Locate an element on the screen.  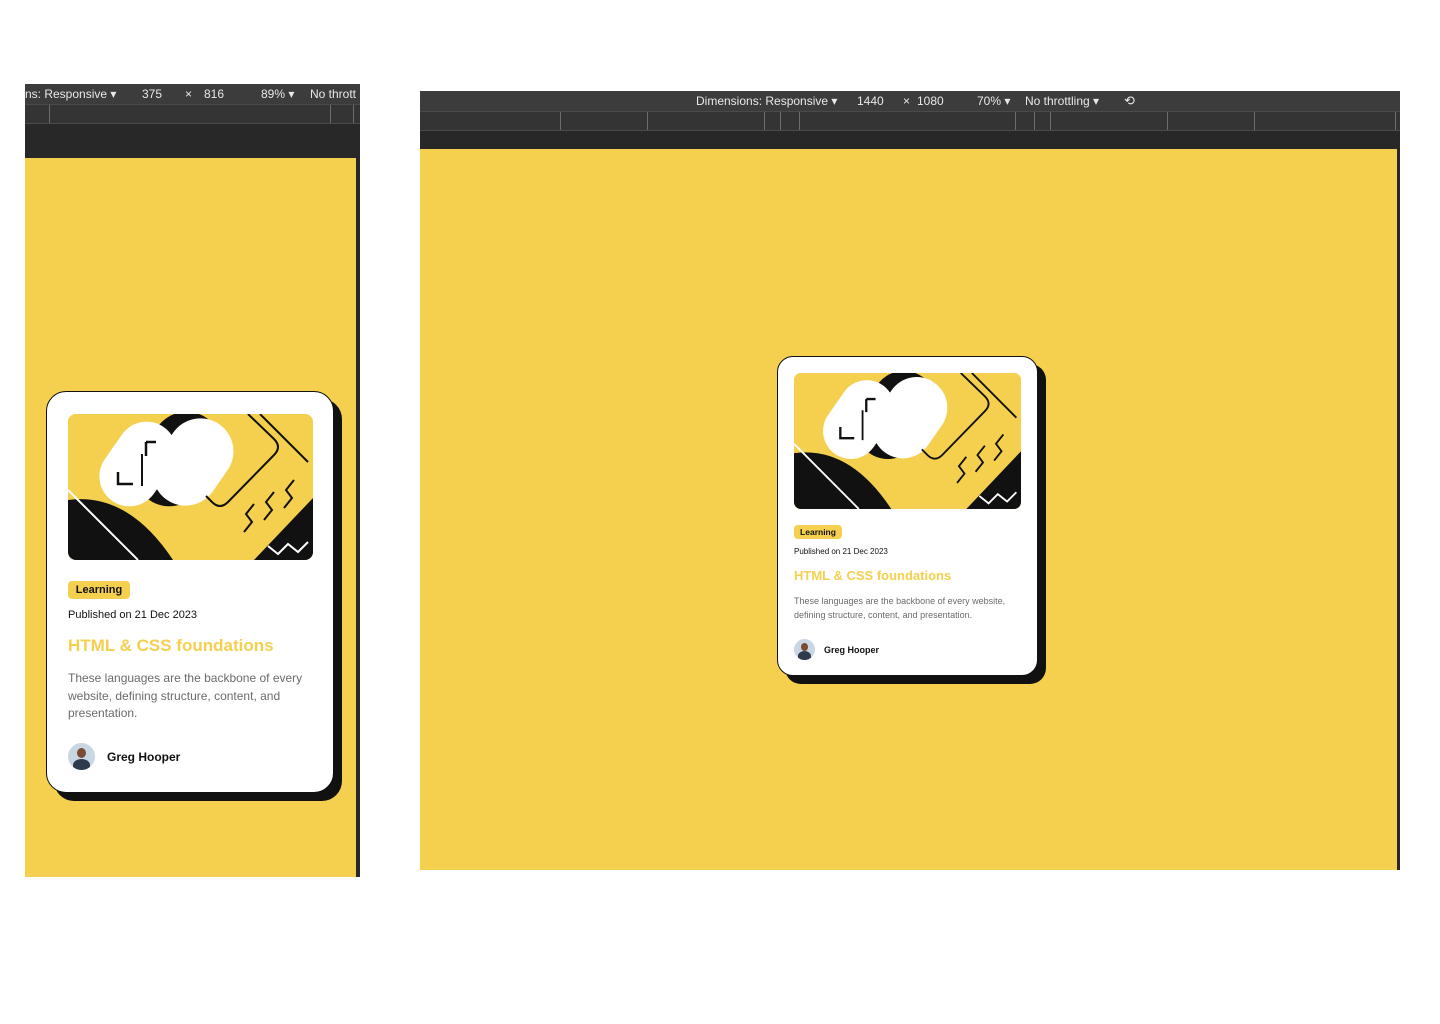
zoom-dropdown: 89% ▾ is located at coordinates (277, 94).